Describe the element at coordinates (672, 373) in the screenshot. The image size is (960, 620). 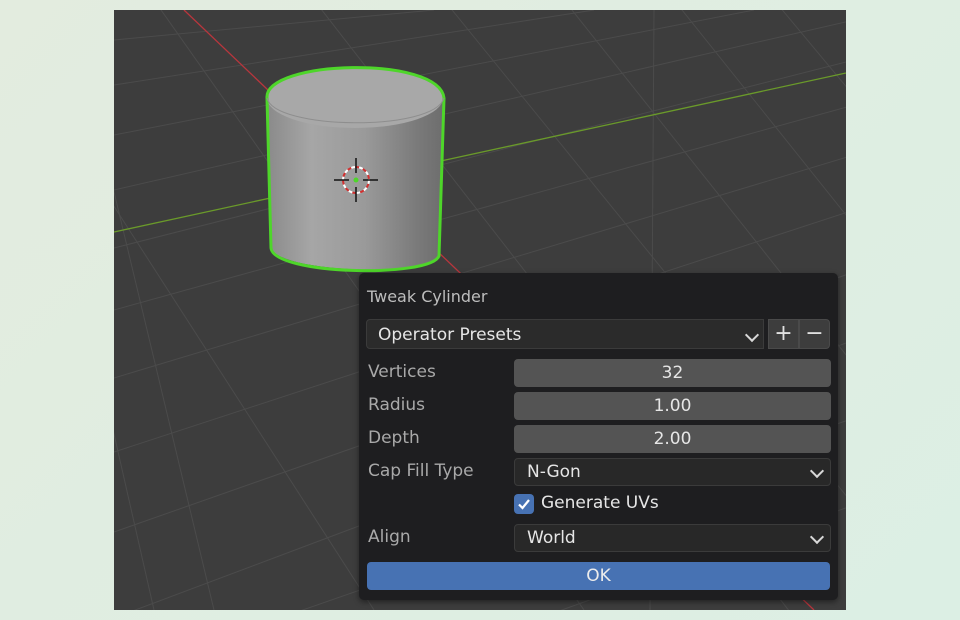
I see `vertices-field: 32` at that location.